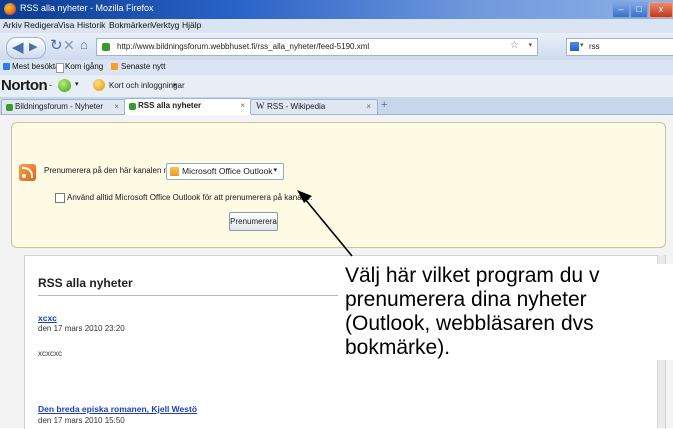 This screenshot has height=429, width=673. What do you see at coordinates (466, 299) in the screenshot?
I see `annotation-line: prenumerera dina nyheter` at bounding box center [466, 299].